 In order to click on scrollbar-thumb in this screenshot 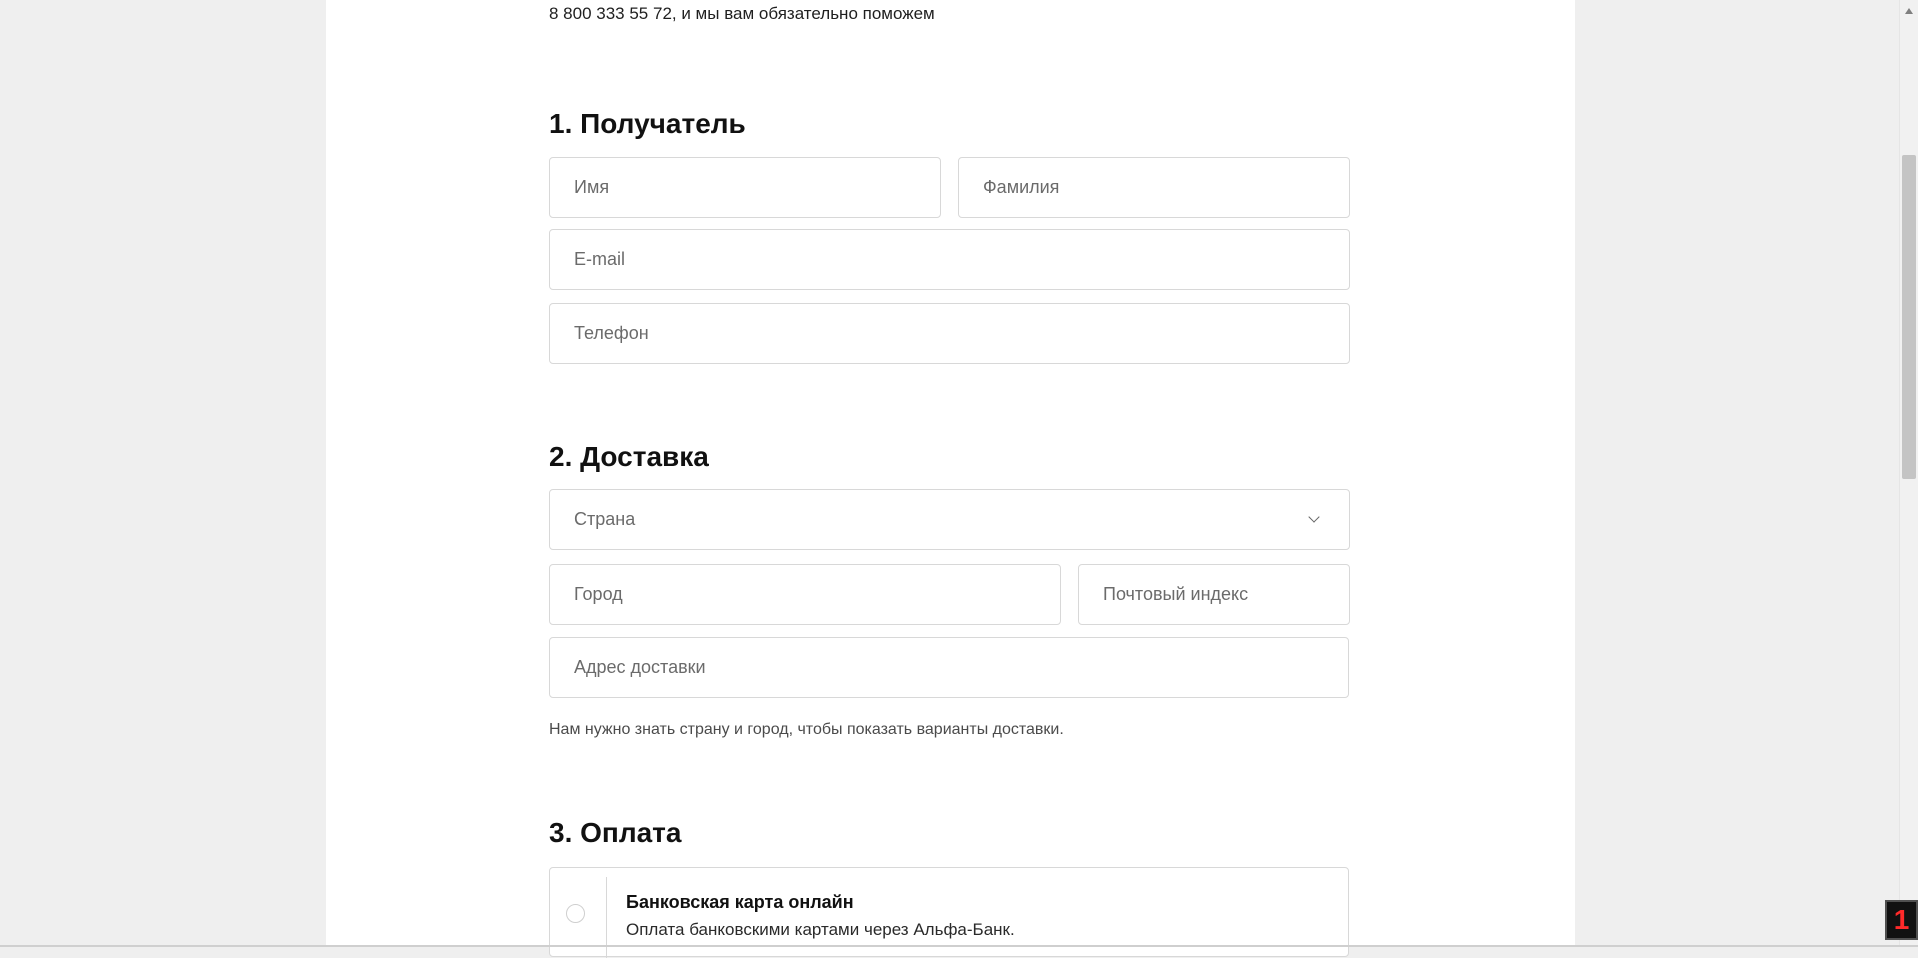, I will do `click(1909, 317)`.